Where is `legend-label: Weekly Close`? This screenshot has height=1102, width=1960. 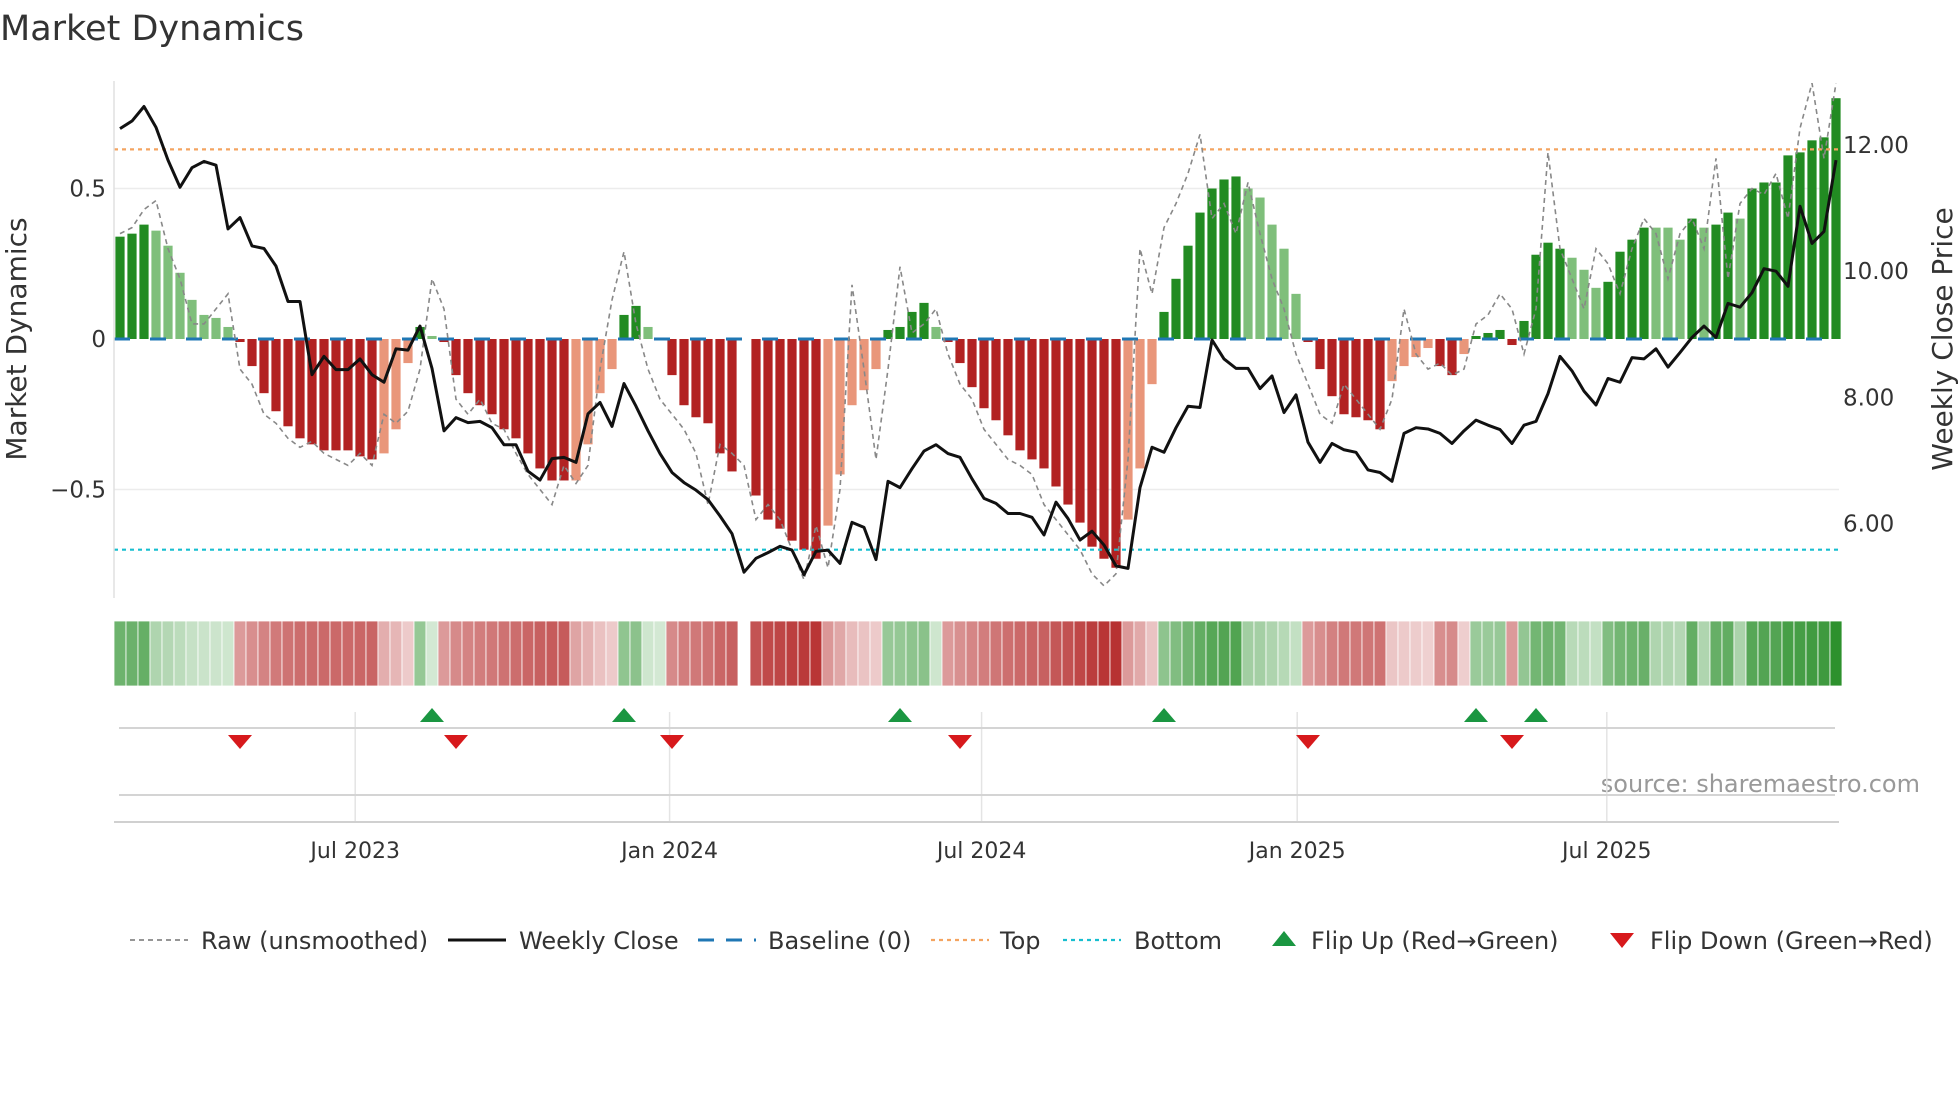
legend-label: Weekly Close is located at coordinates (599, 941).